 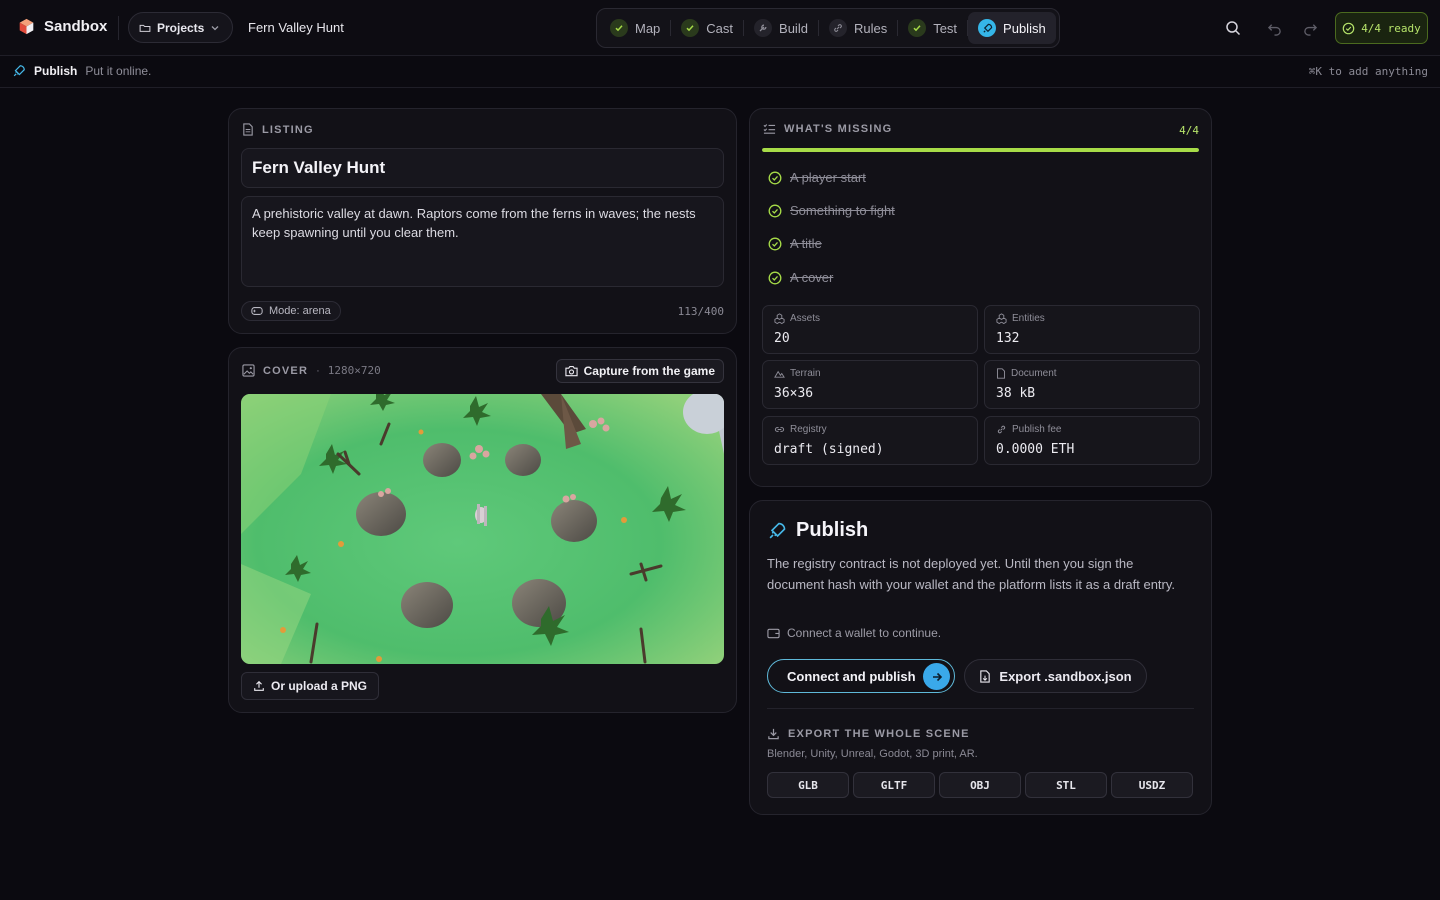 I want to click on stat-label: Publish fee, so click(x=1037, y=429).